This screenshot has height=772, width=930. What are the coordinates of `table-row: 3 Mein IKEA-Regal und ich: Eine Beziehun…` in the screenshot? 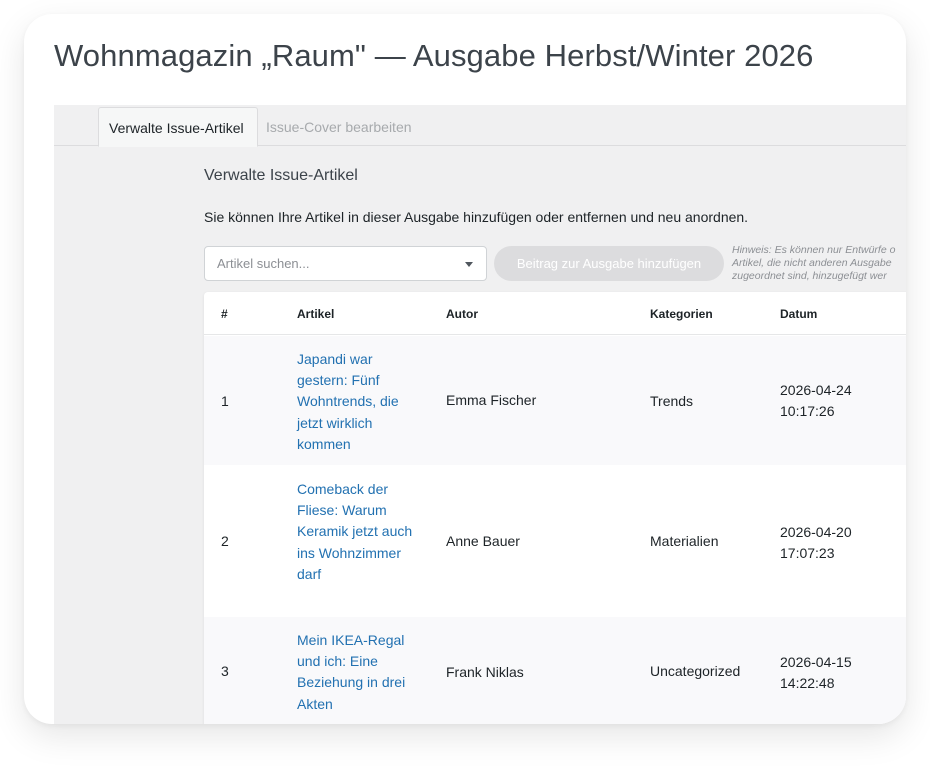 It's located at (555, 670).